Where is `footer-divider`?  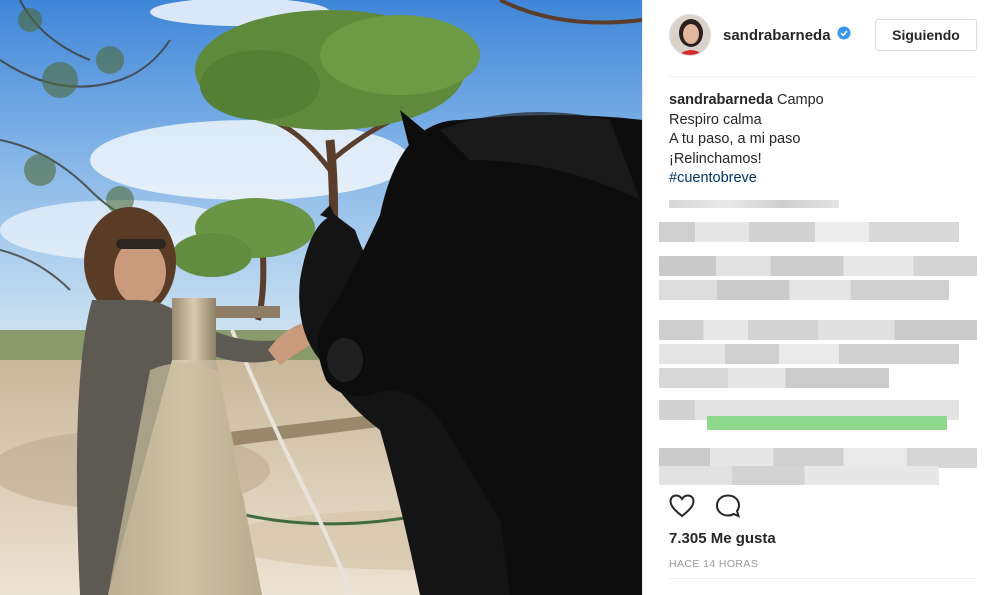 footer-divider is located at coordinates (823, 578).